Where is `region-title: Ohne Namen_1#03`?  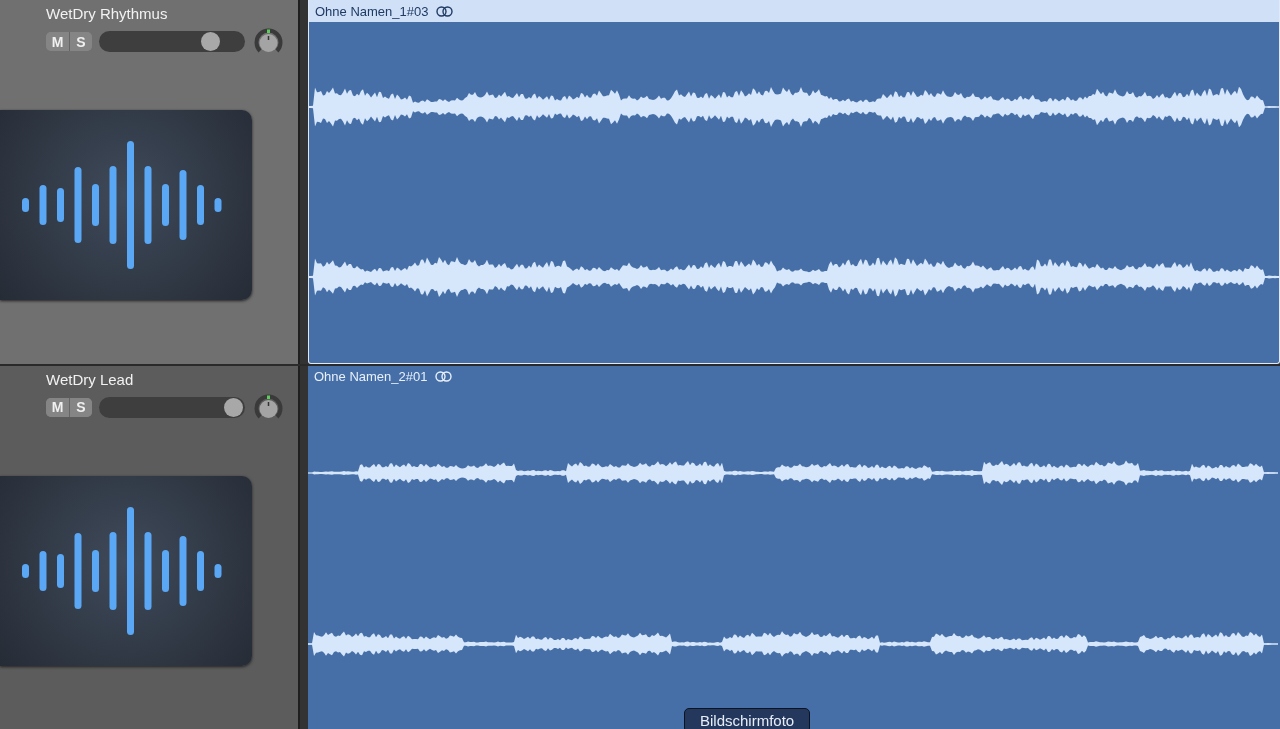
region-title: Ohne Namen_1#03 is located at coordinates (372, 11).